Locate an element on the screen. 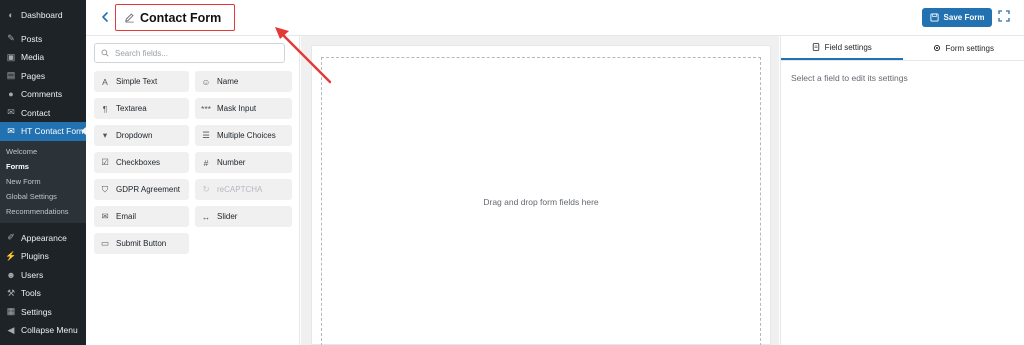 The width and height of the screenshot is (1024, 345). form-title: Contact Form is located at coordinates (175, 17).